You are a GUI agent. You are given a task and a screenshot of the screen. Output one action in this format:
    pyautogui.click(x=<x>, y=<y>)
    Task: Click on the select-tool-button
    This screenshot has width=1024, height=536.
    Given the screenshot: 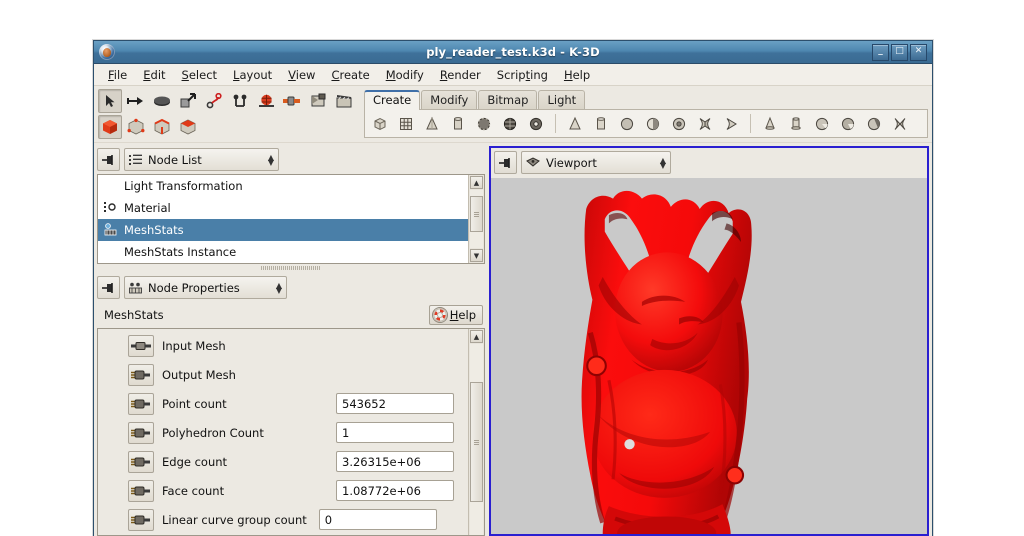 What is the action you would take?
    pyautogui.click(x=110, y=101)
    